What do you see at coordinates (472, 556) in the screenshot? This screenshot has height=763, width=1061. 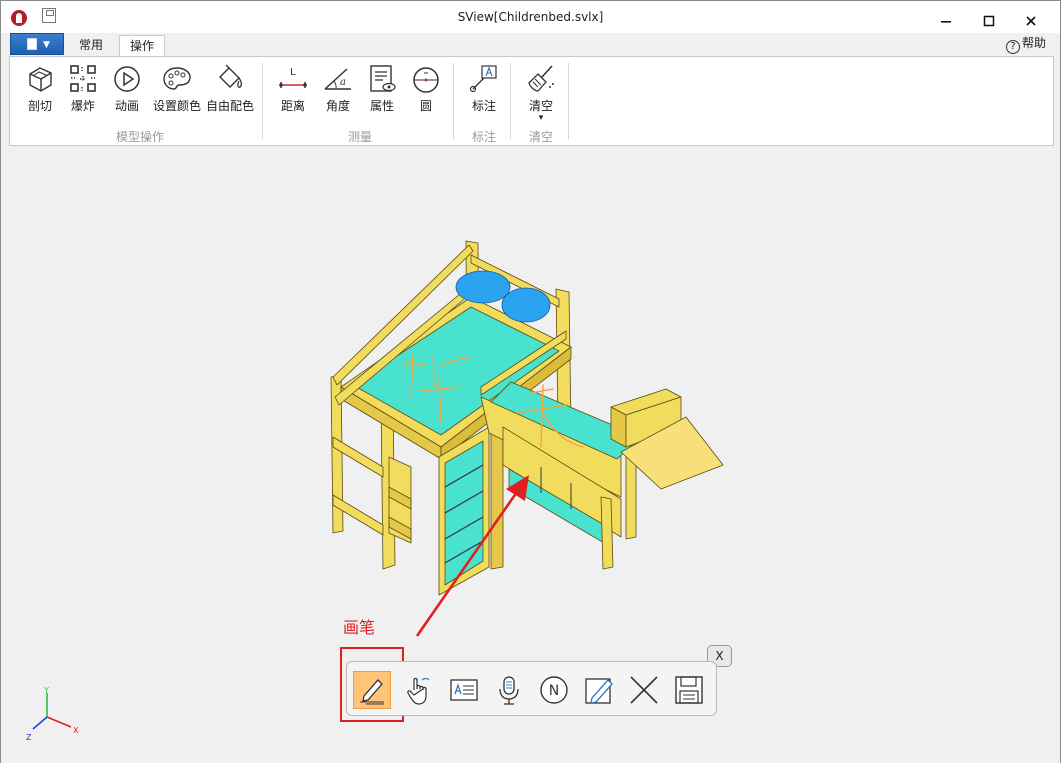 I see `annotation-arrow` at bounding box center [472, 556].